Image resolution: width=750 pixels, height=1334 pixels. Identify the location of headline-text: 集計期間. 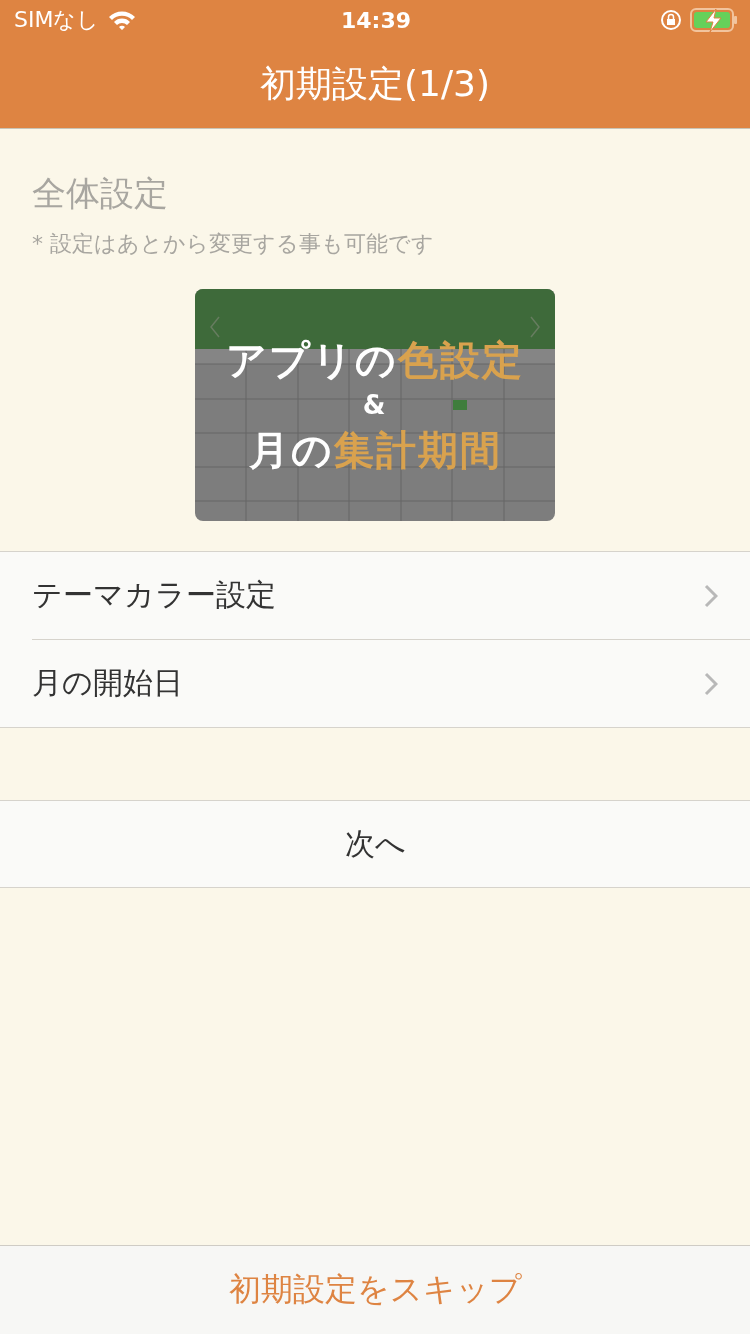
(417, 450).